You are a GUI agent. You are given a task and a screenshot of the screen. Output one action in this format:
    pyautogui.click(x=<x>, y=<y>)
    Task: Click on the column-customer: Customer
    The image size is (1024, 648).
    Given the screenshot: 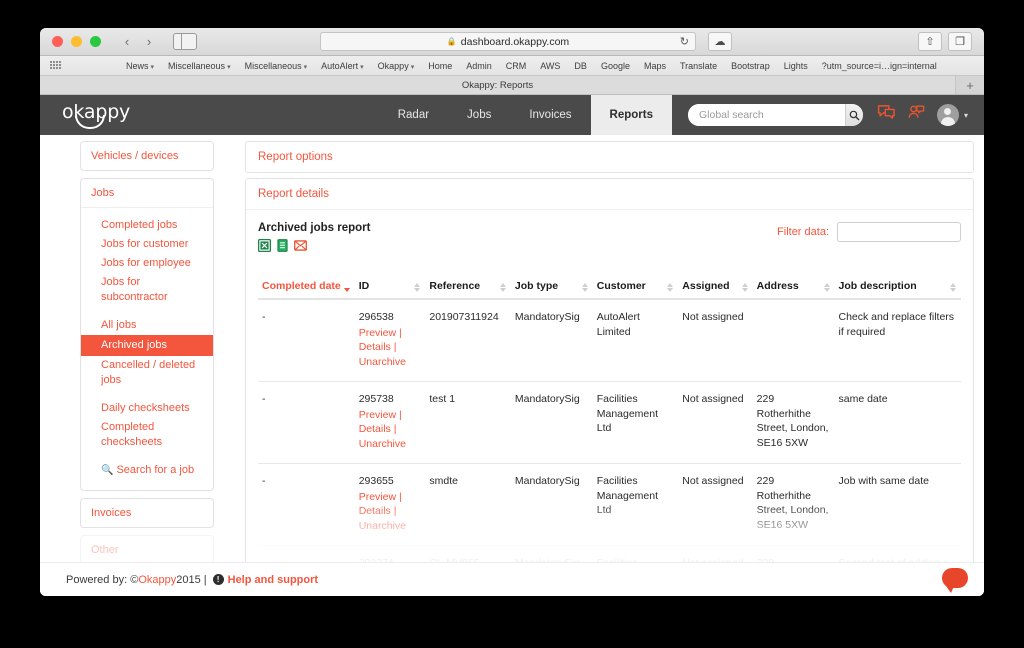 What is the action you would take?
    pyautogui.click(x=635, y=290)
    